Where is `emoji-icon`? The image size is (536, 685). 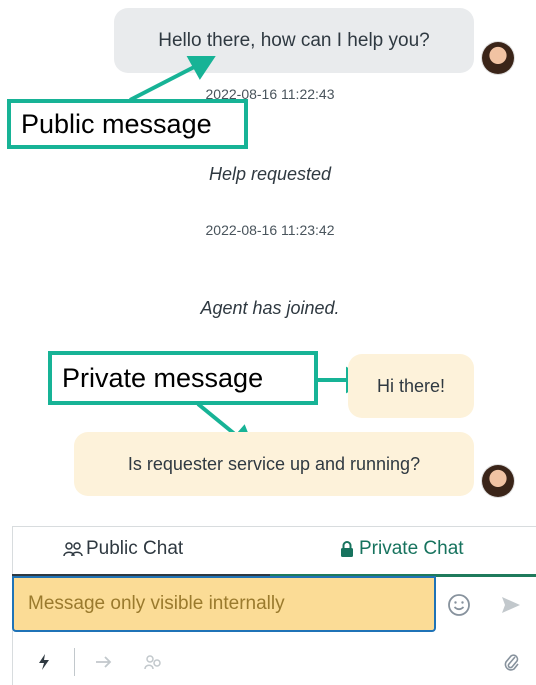 emoji-icon is located at coordinates (459, 605).